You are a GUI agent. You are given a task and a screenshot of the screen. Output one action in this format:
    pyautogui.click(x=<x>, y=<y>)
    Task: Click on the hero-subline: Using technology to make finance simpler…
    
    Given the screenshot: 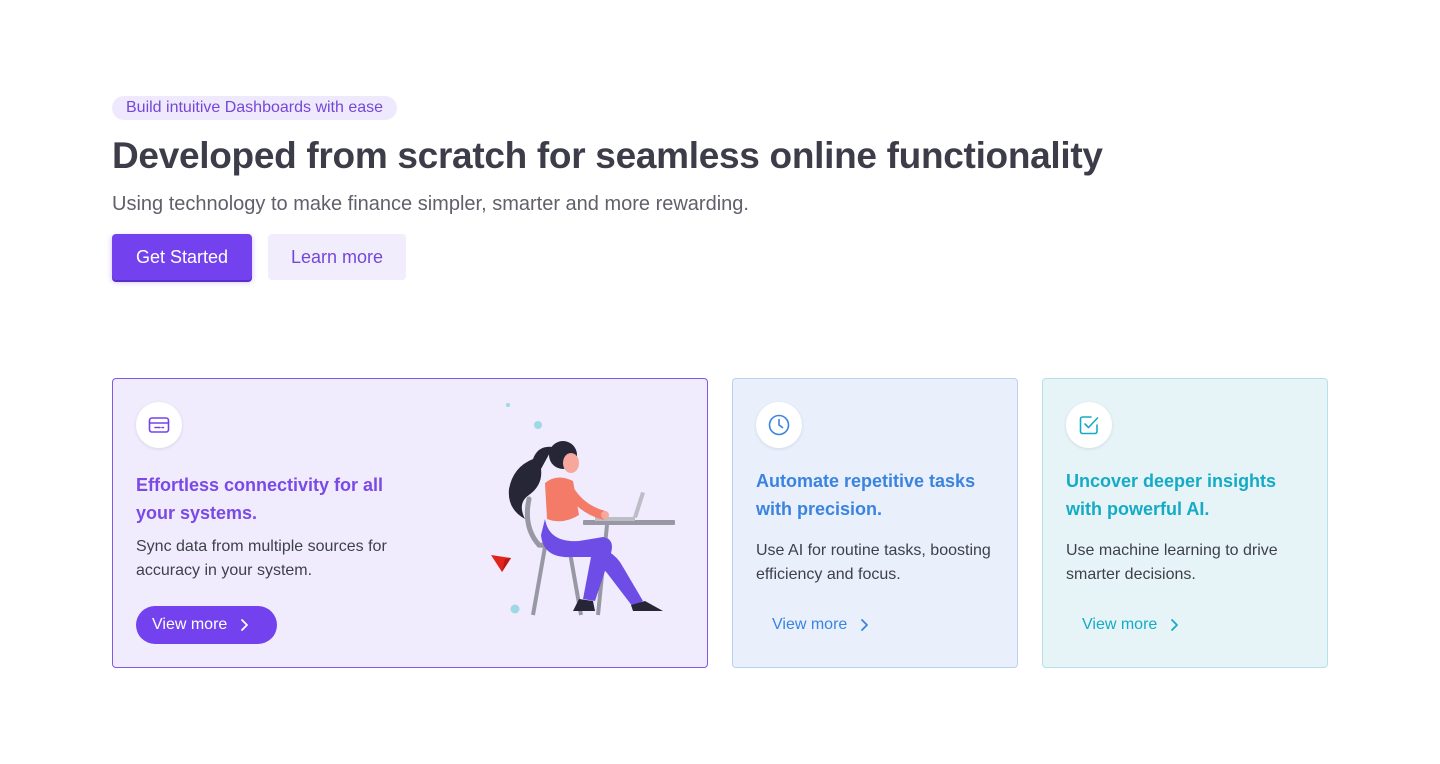 What is the action you would take?
    pyautogui.click(x=430, y=204)
    